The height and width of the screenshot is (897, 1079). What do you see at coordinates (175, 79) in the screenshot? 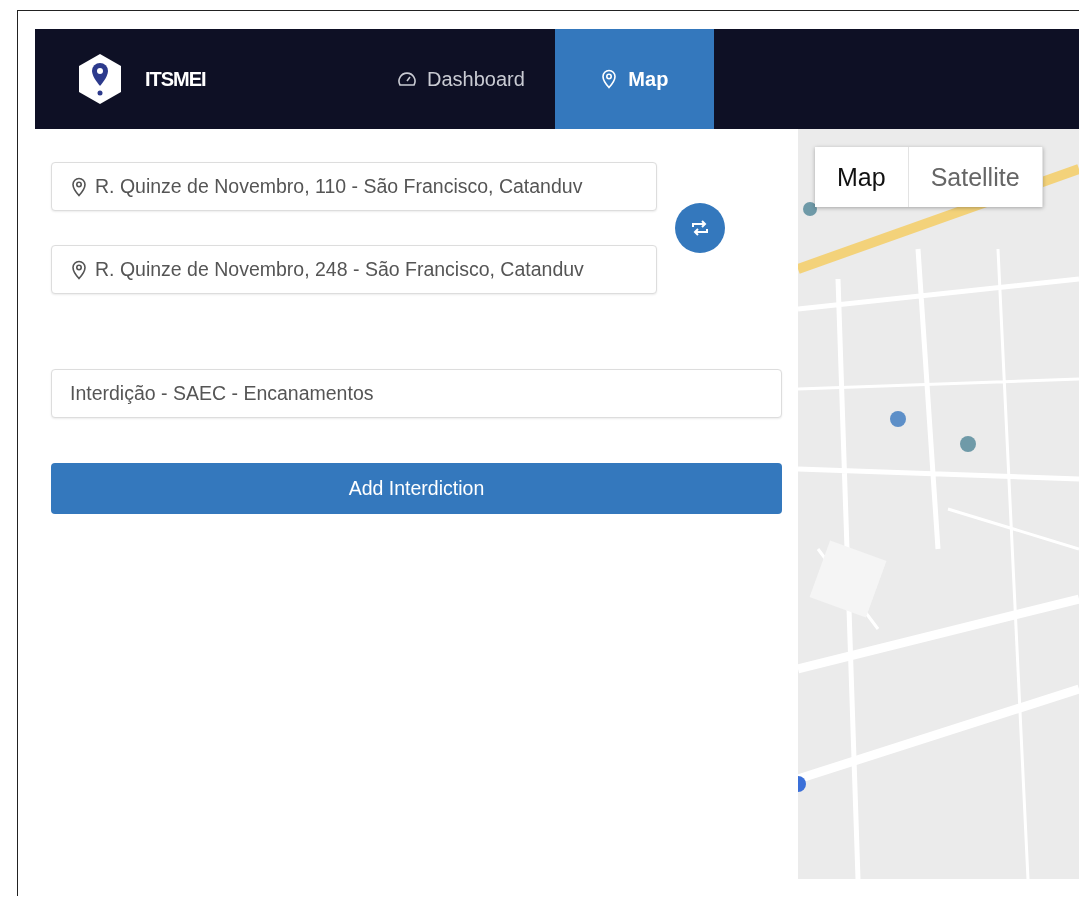
I see `brand-name: ITSMEI` at bounding box center [175, 79].